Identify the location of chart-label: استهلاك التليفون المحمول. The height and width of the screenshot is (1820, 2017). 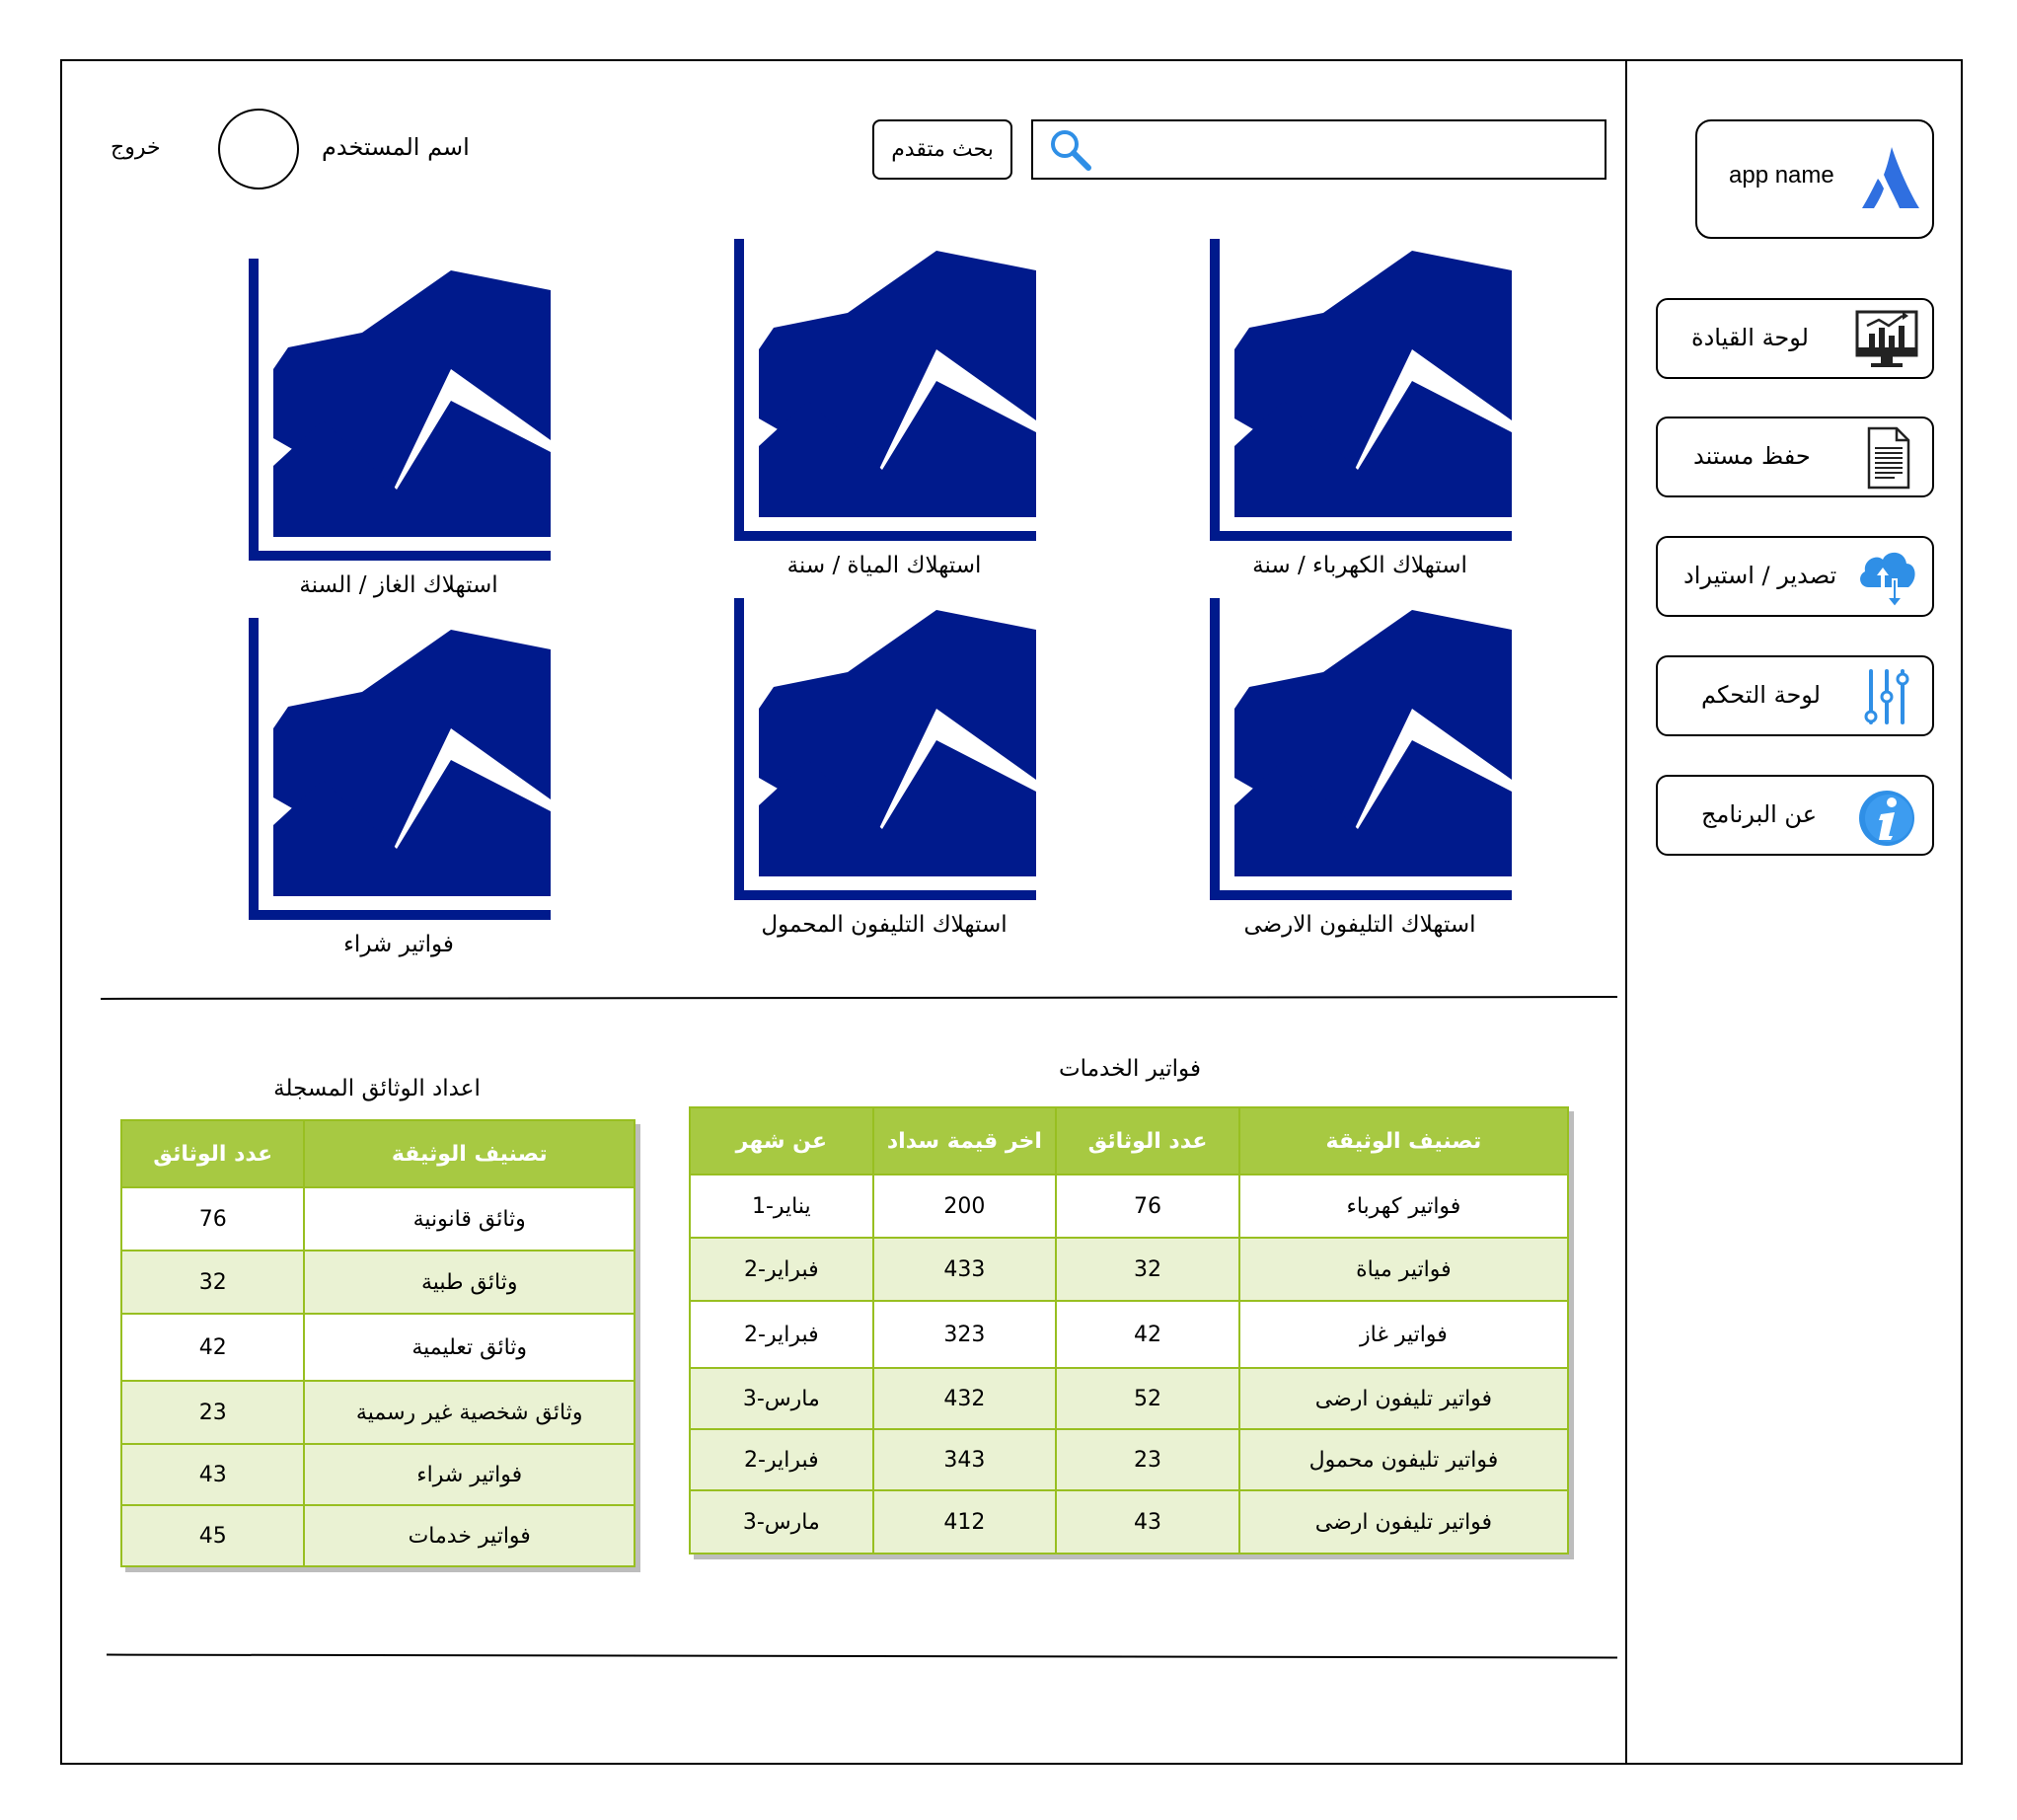
(884, 925).